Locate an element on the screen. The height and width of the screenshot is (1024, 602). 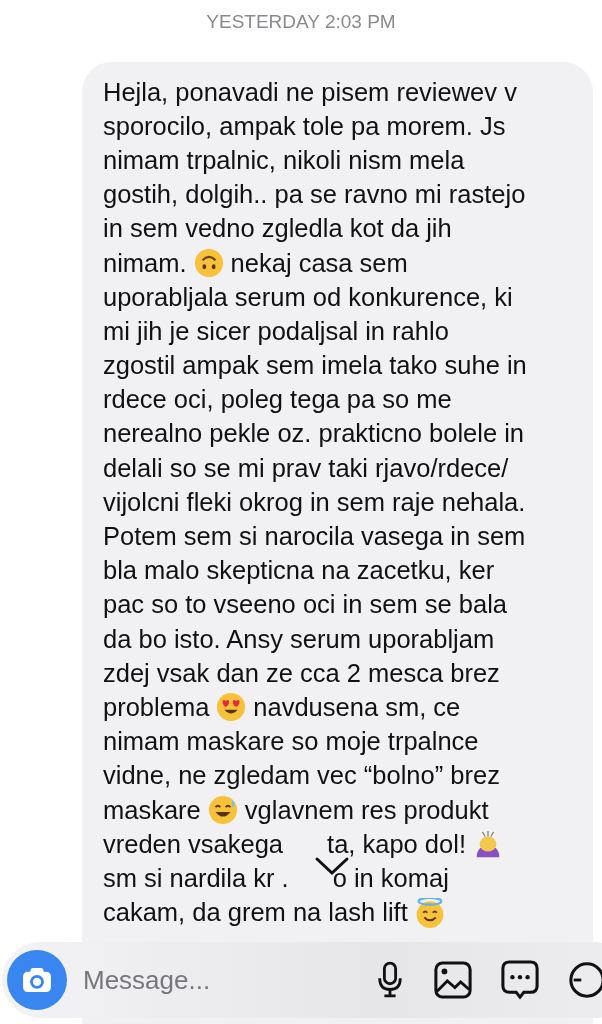
message-text: navdusena sm, ce is located at coordinates (357, 707).